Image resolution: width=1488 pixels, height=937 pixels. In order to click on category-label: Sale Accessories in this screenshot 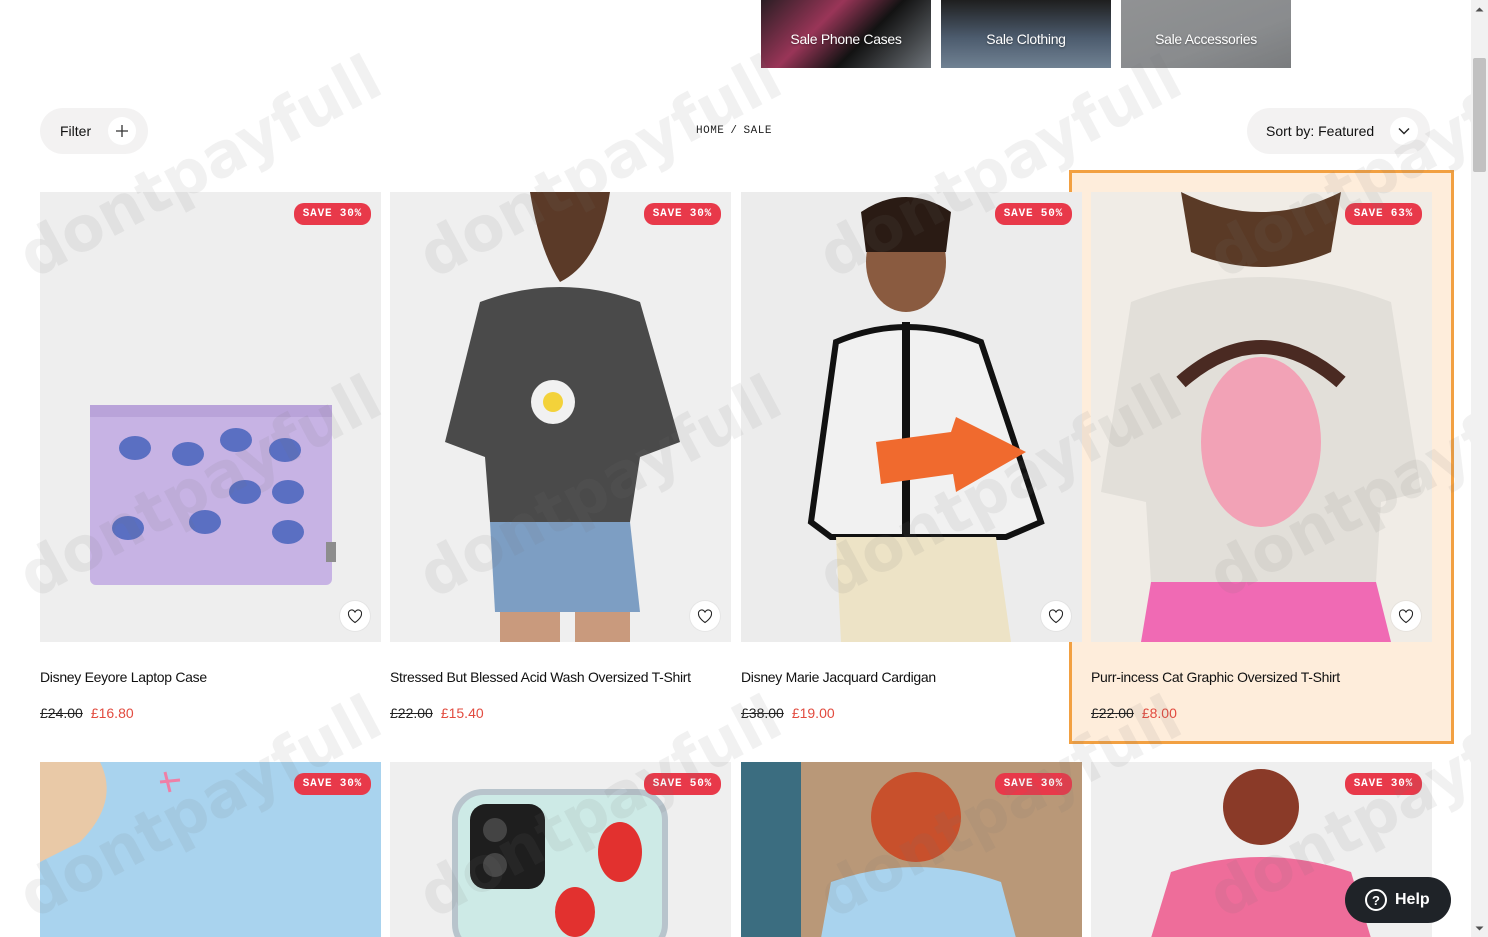, I will do `click(1206, 39)`.